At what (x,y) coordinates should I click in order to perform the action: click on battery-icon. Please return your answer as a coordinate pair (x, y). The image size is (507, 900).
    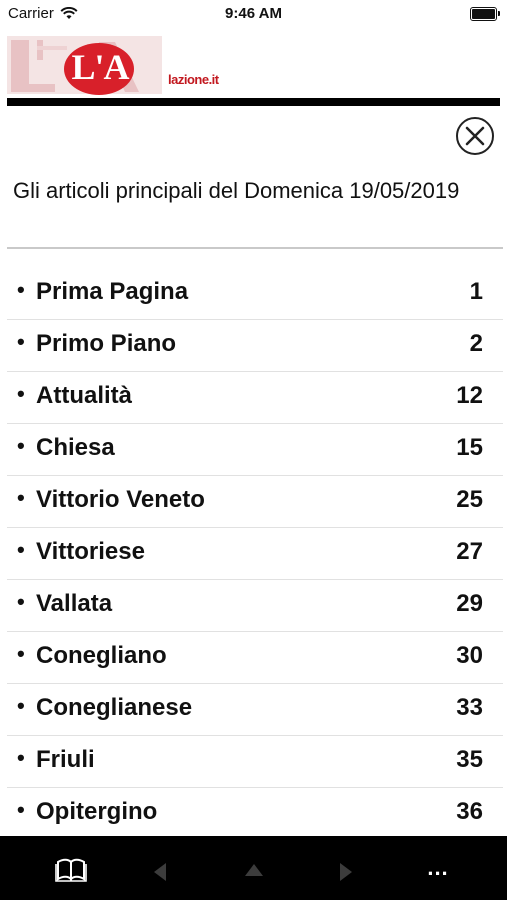
    Looking at the image, I should click on (485, 14).